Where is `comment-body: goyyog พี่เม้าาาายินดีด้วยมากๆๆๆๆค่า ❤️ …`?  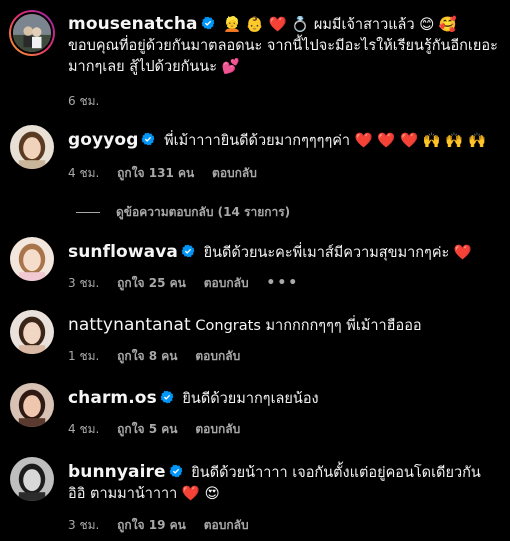 comment-body: goyyog พี่เม้าาาายินดีด้วยมากๆๆๆๆค่า ❤️ … is located at coordinates (283, 141).